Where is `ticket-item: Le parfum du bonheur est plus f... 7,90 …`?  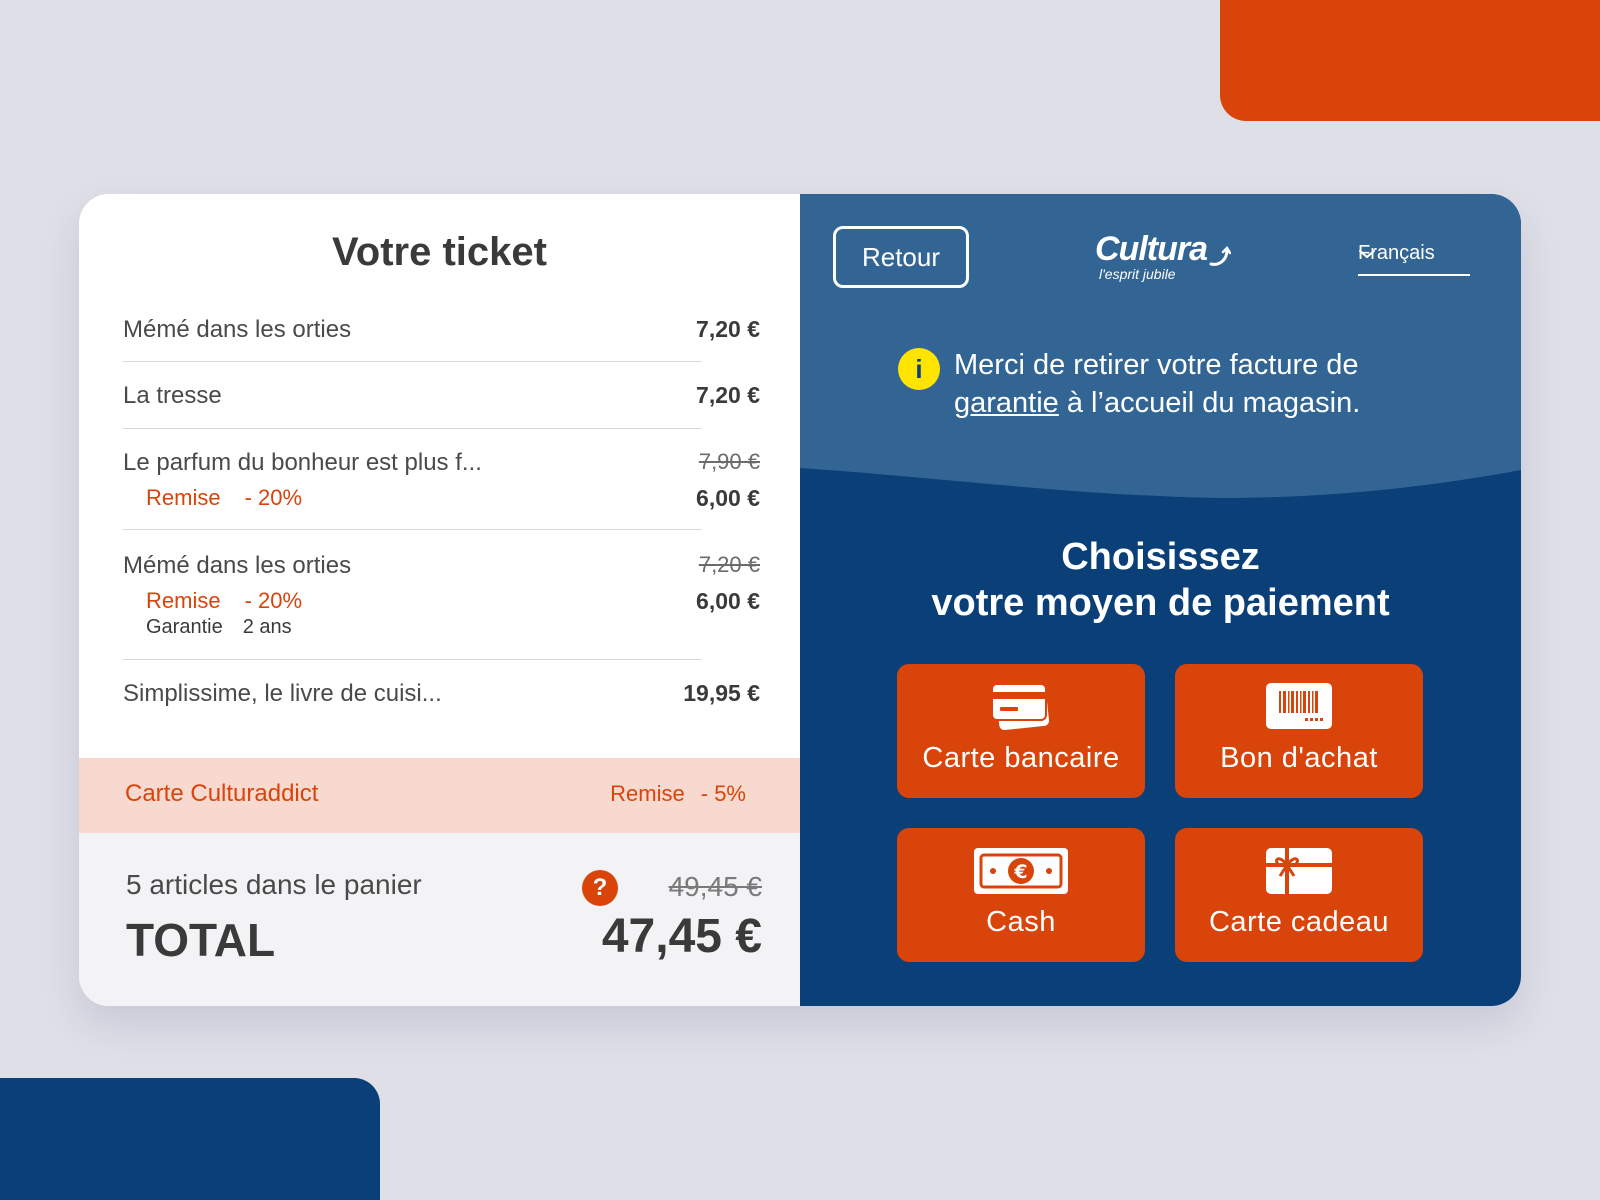 ticket-item: Le parfum du bonheur est plus f... 7,90 … is located at coordinates (441, 489).